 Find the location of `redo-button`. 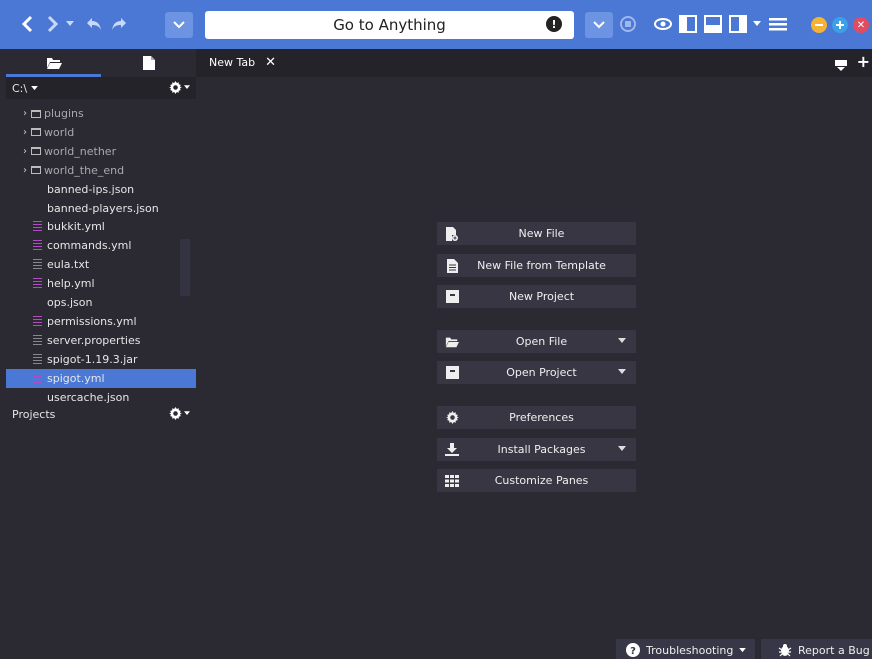

redo-button is located at coordinates (119, 24).